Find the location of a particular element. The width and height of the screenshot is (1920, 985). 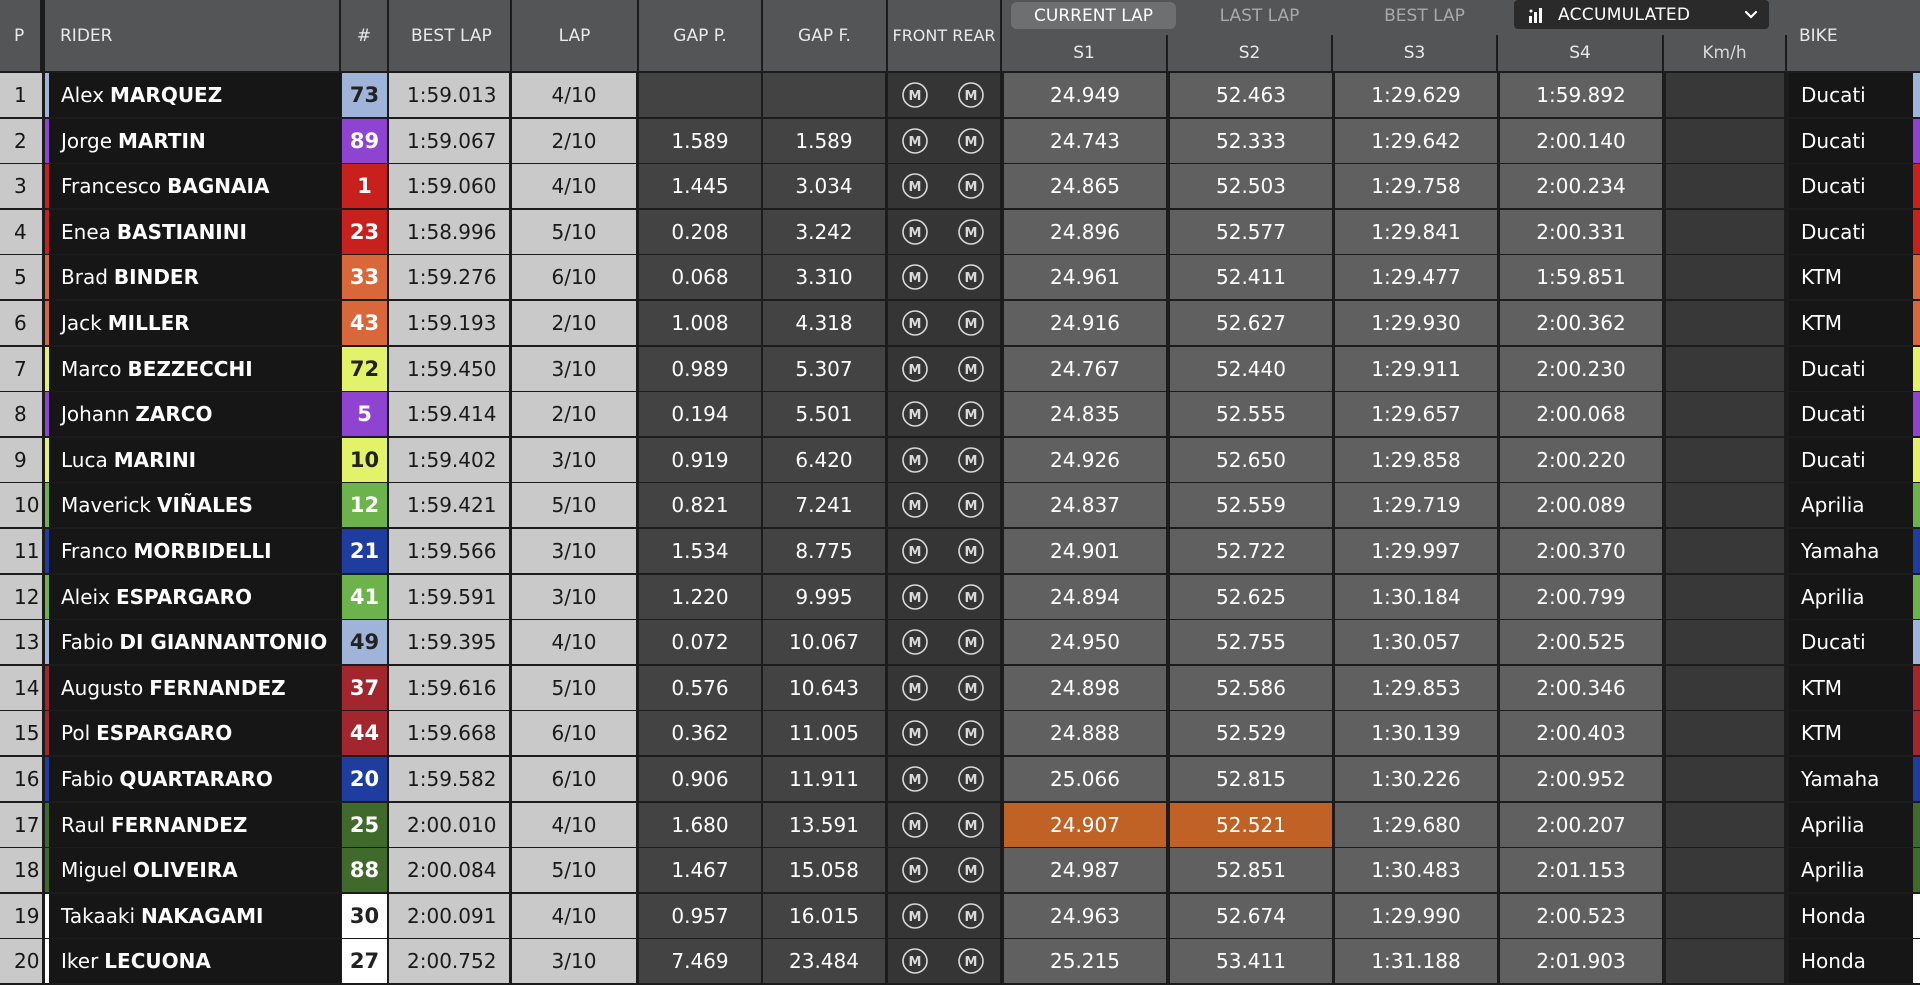

lap-cell: 4/10 is located at coordinates (574, 186).